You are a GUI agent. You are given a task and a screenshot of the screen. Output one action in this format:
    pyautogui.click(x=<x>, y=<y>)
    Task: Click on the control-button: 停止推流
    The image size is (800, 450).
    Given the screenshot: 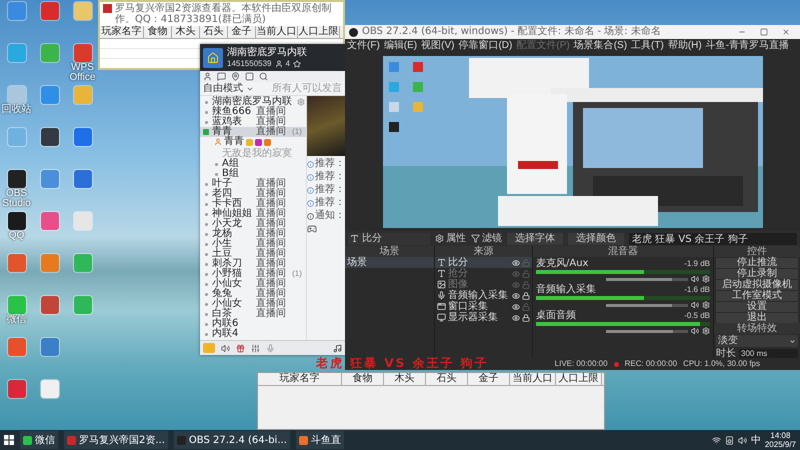 What is the action you would take?
    pyautogui.click(x=757, y=263)
    